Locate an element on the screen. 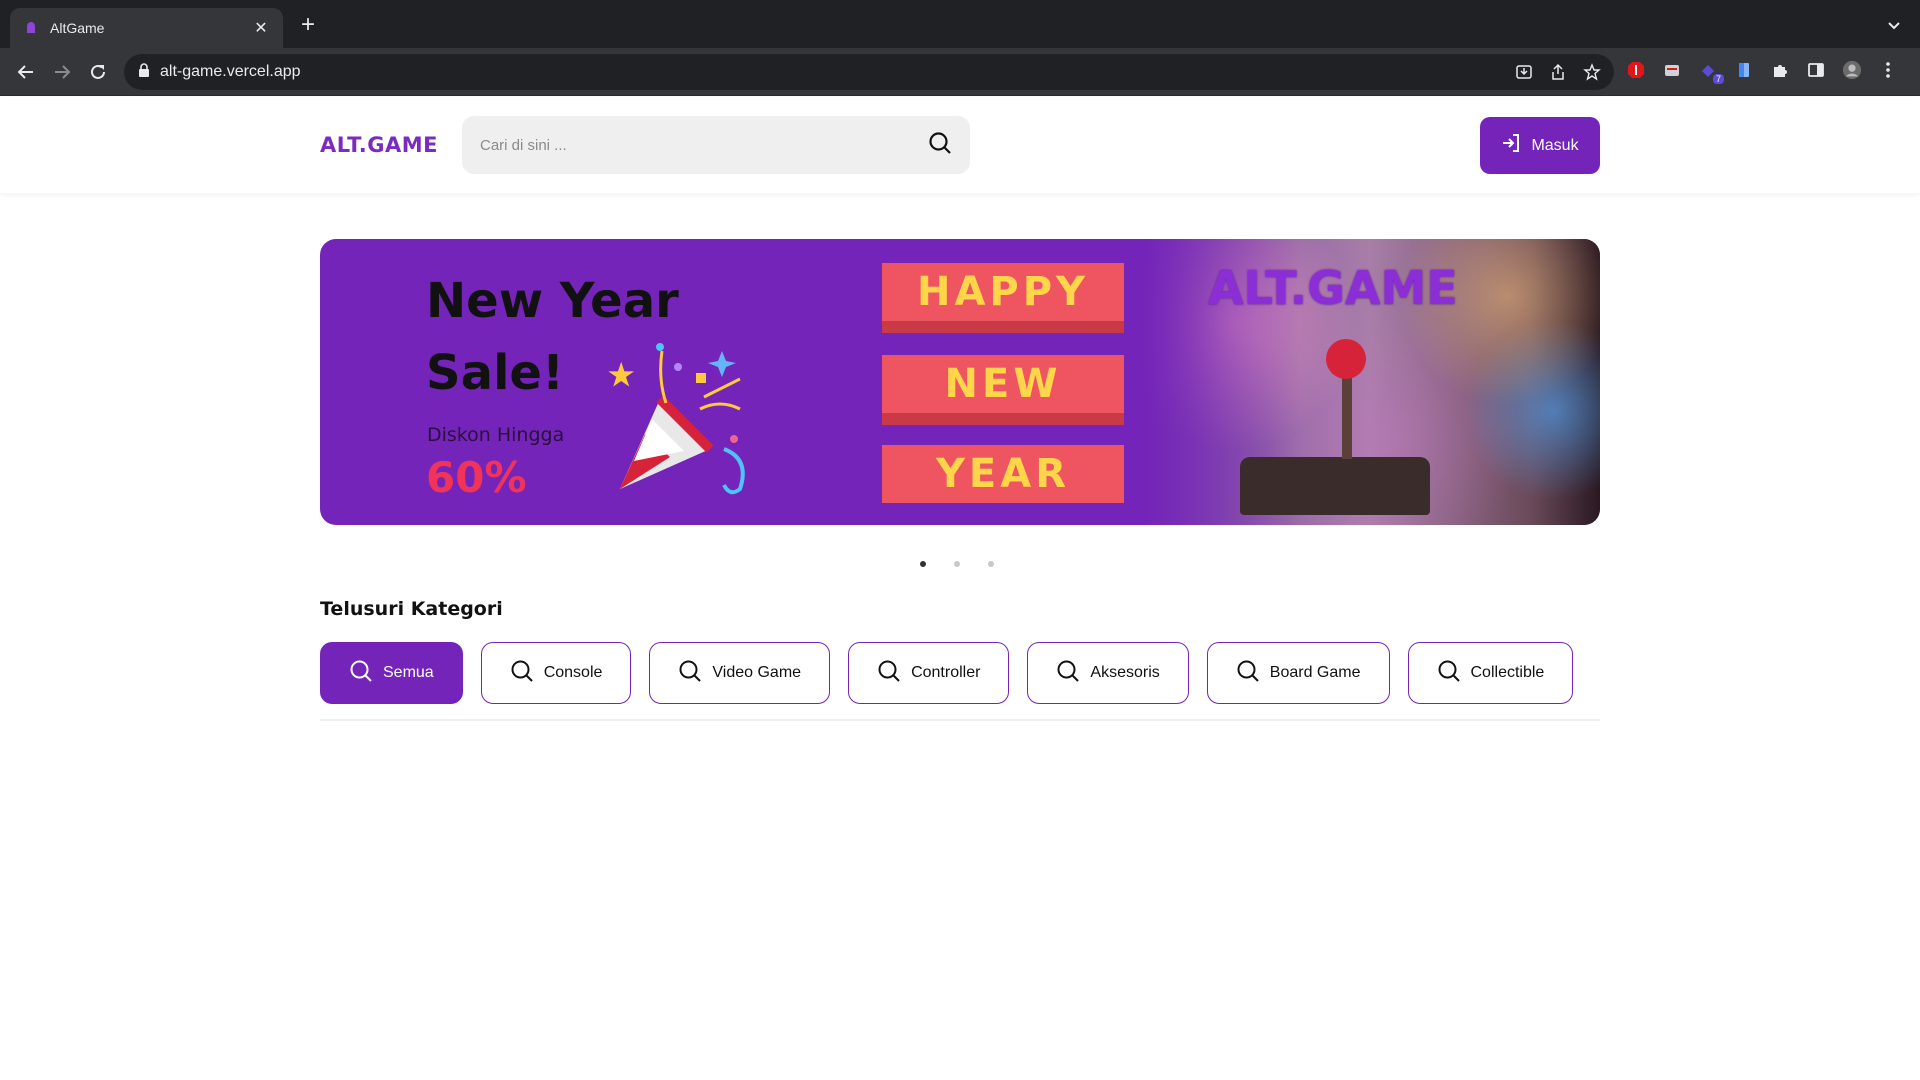  joystick-image is located at coordinates (1335, 486).